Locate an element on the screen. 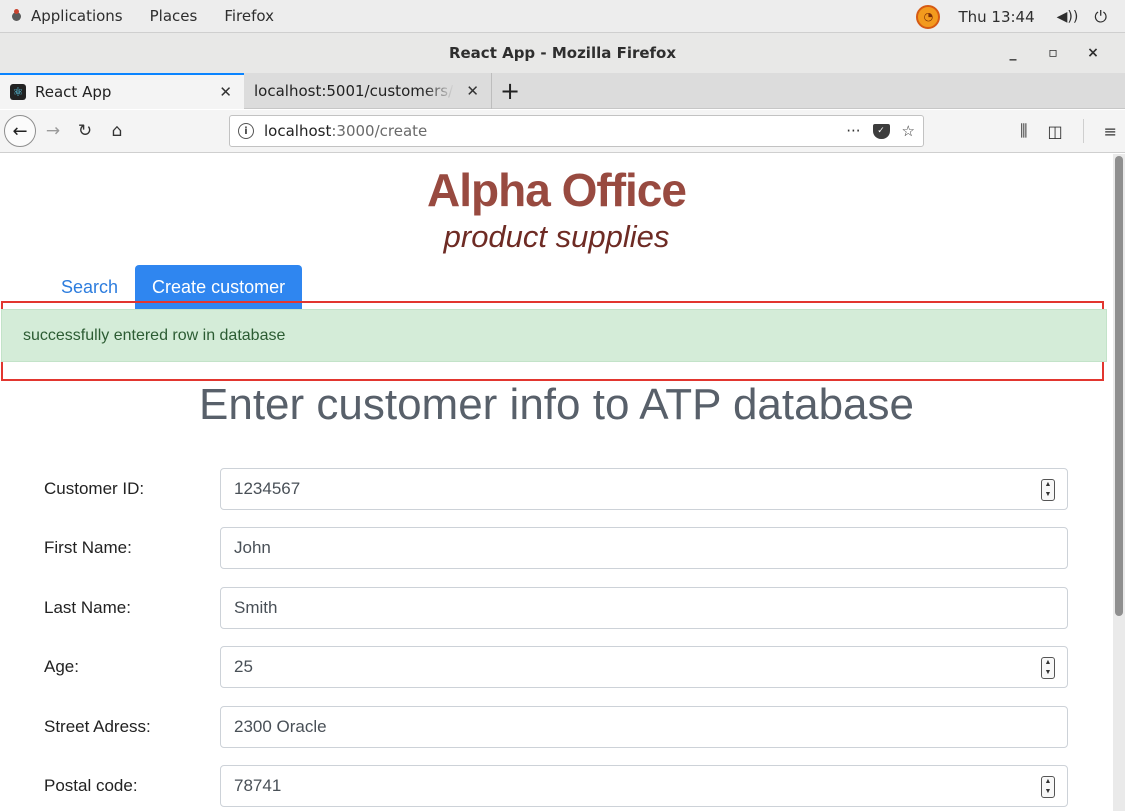 The height and width of the screenshot is (811, 1125). window-title: React App - Mozilla Firefox is located at coordinates (562, 53).